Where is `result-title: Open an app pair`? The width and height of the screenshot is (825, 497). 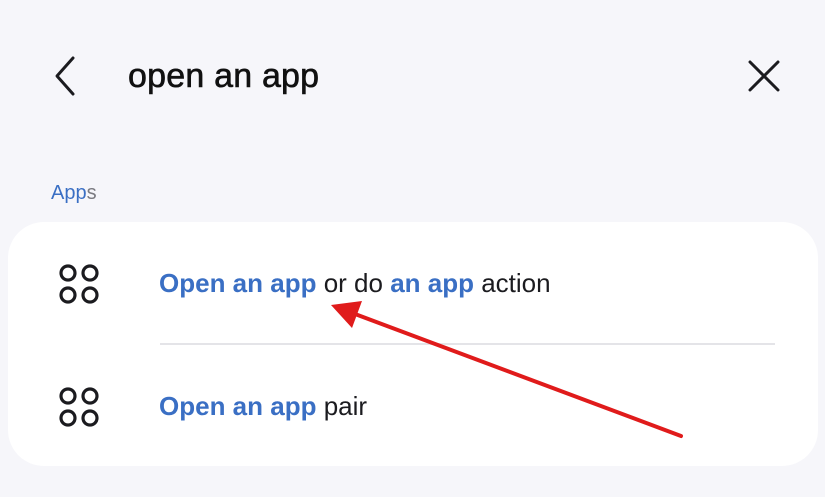
result-title: Open an app pair is located at coordinates (263, 406).